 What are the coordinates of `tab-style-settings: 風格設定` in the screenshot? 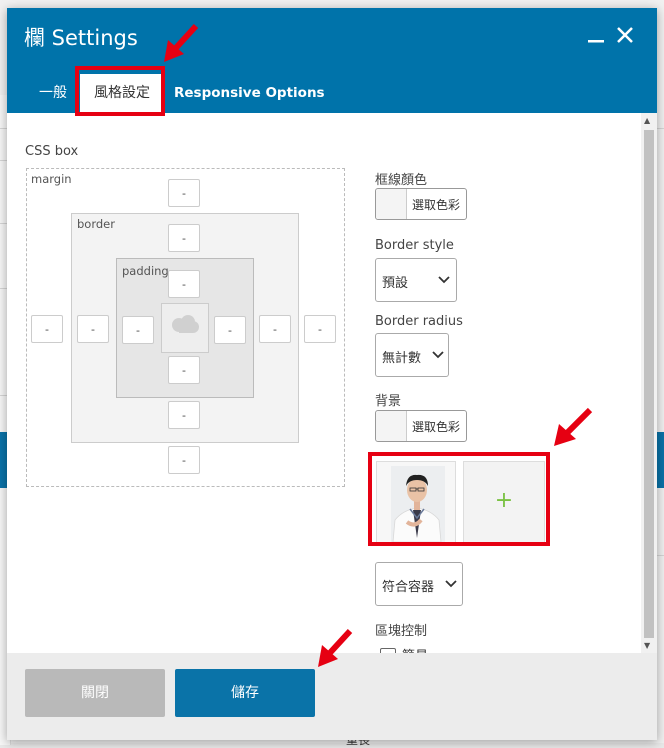 It's located at (122, 93).